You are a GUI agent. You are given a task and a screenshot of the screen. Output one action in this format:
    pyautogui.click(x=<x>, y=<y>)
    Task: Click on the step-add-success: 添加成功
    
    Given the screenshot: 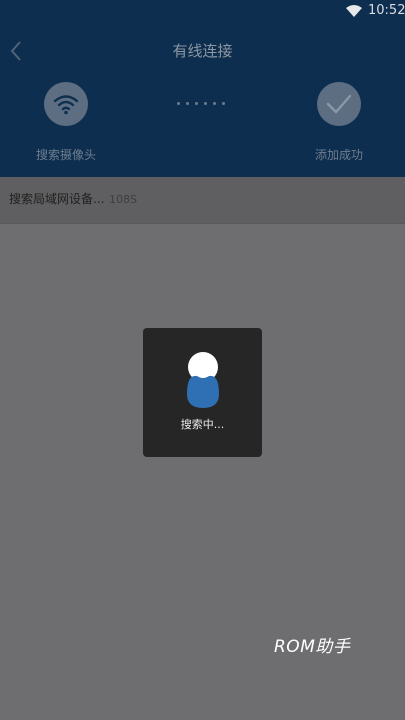 What is the action you would take?
    pyautogui.click(x=339, y=122)
    